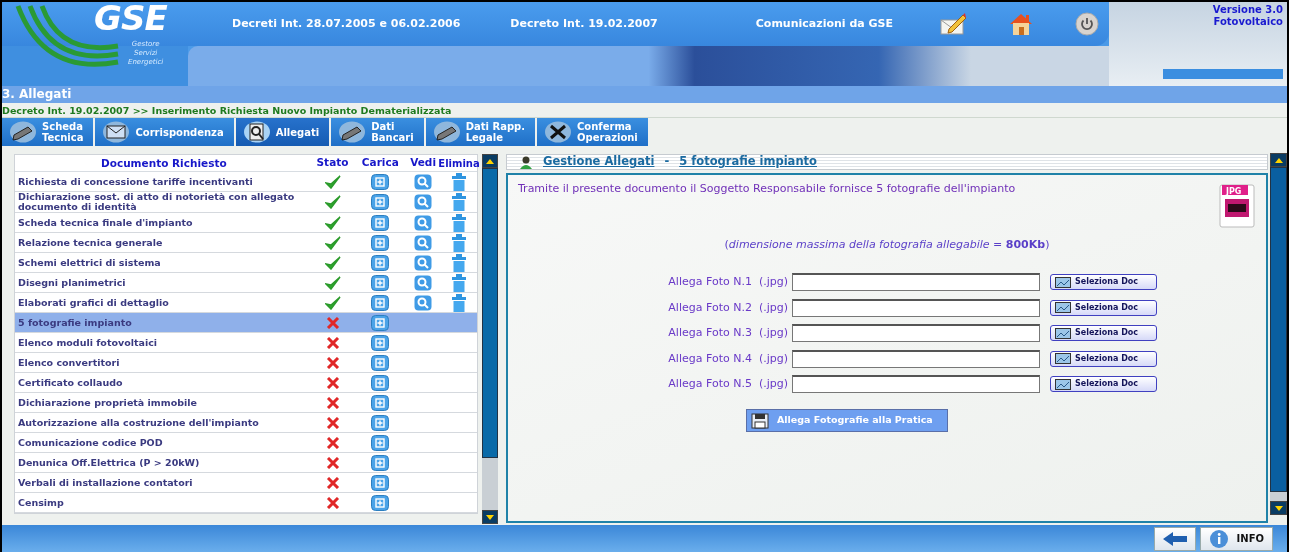 Image resolution: width=1289 pixels, height=552 pixels. I want to click on column-header: Documento Richiesto, so click(164, 163).